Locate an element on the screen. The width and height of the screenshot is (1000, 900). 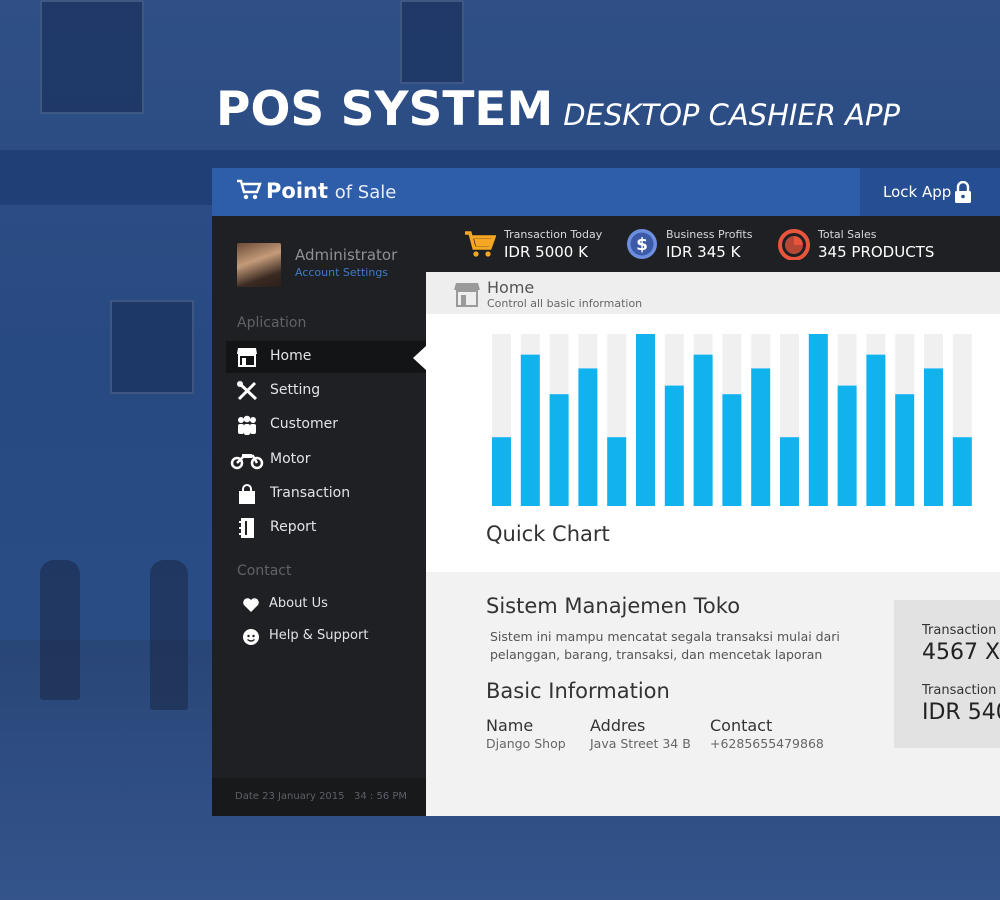
lock-app-label: Lock App is located at coordinates (917, 192).